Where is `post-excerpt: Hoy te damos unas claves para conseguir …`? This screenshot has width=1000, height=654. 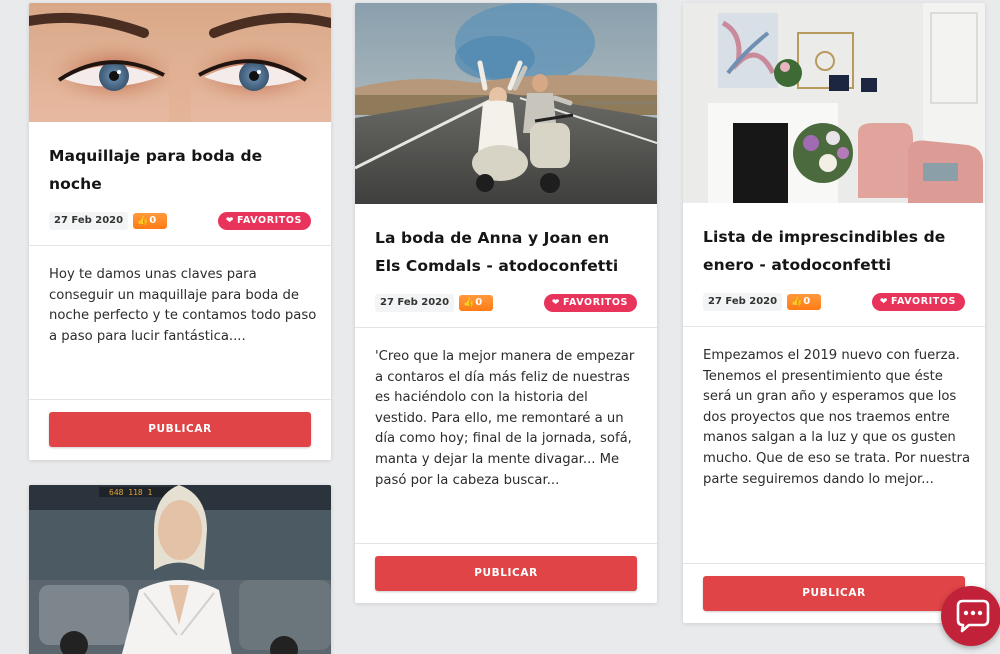 post-excerpt: Hoy te damos unas claves para conseguir … is located at coordinates (183, 305).